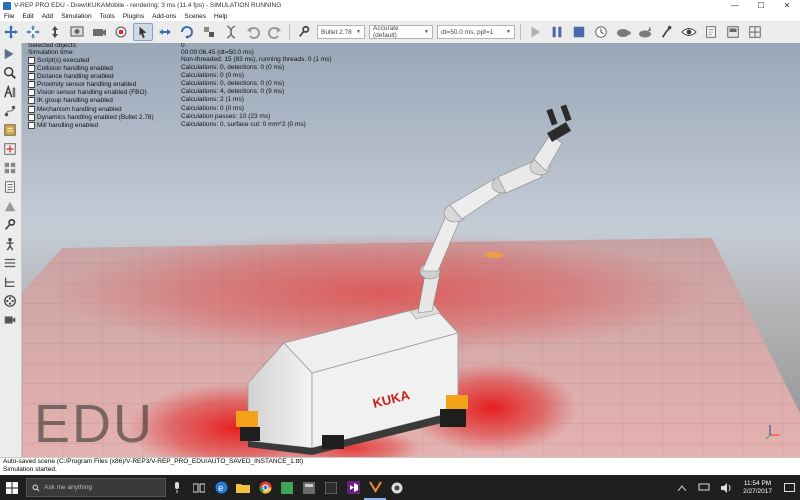 The width and height of the screenshot is (800, 500). I want to click on menu-edit: Edit, so click(27, 16).